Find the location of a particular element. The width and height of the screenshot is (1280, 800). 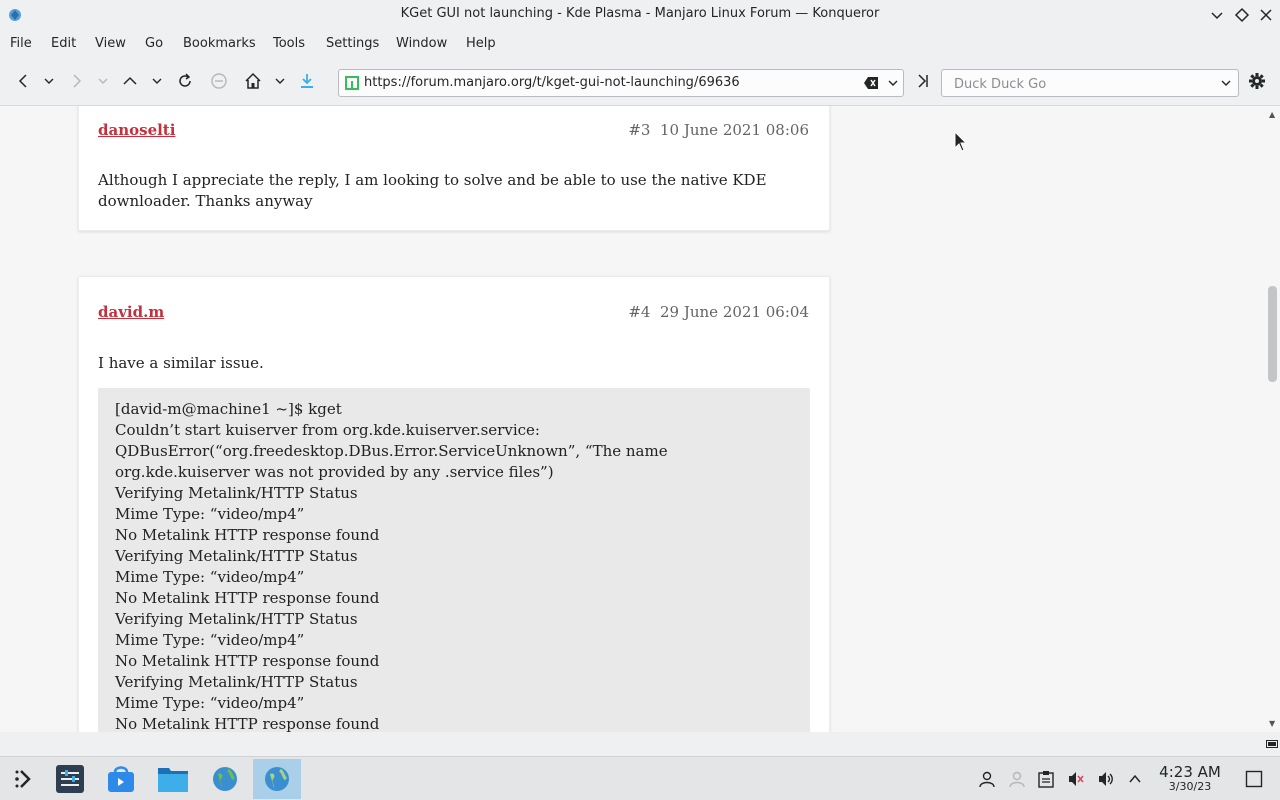

folder-app-icon is located at coordinates (173, 780).